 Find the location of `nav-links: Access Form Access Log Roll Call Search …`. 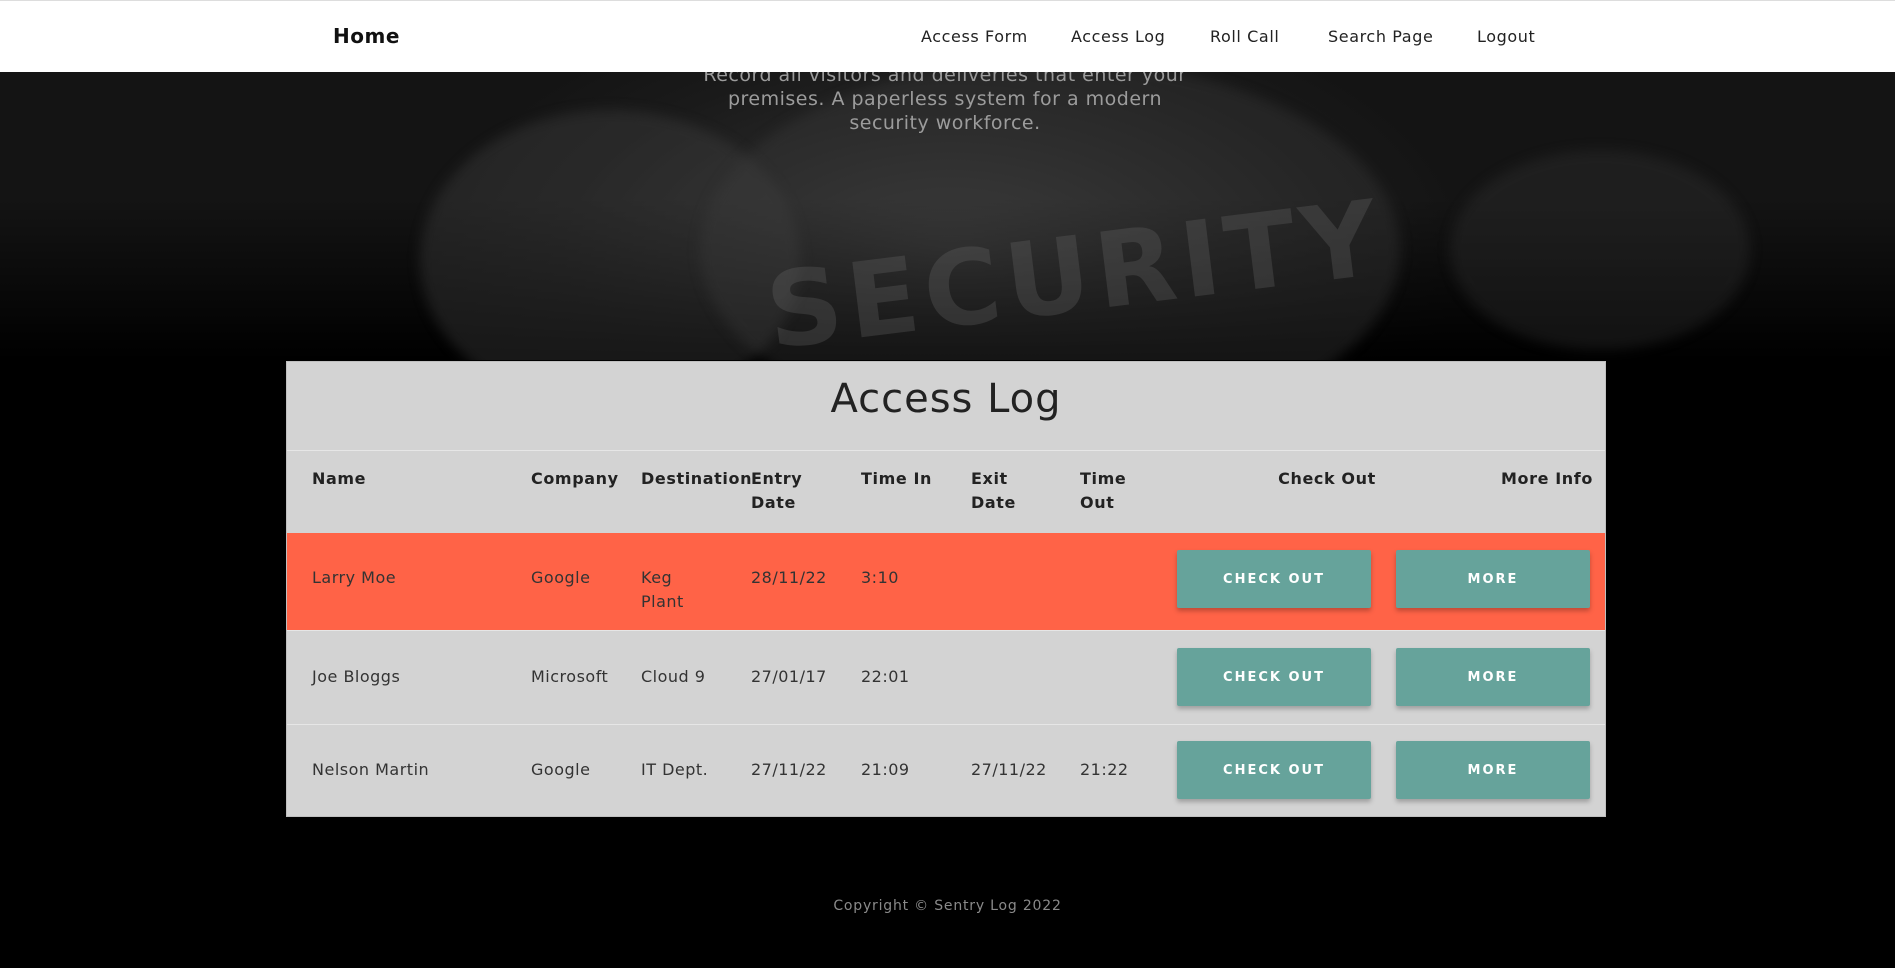

nav-links: Access Form Access Log Roll Call Search … is located at coordinates (947, 39).